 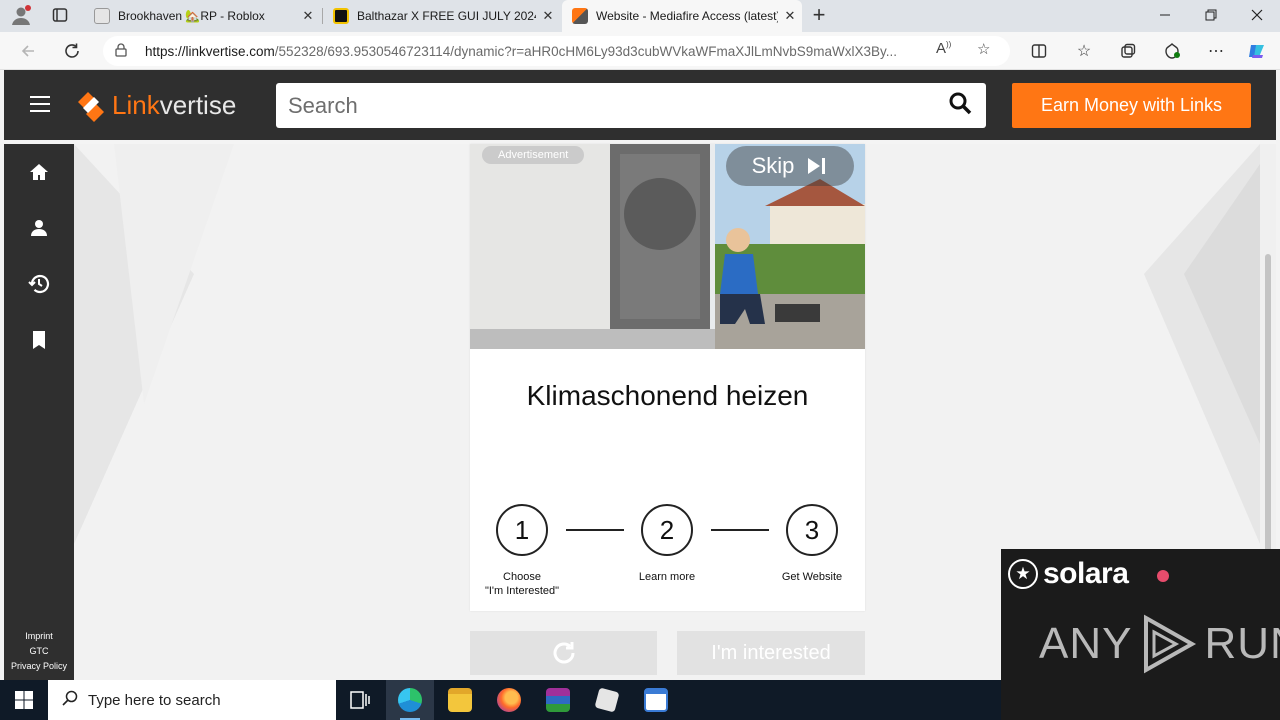 What do you see at coordinates (1084, 51) in the screenshot?
I see `favorites-icon: ☆` at bounding box center [1084, 51].